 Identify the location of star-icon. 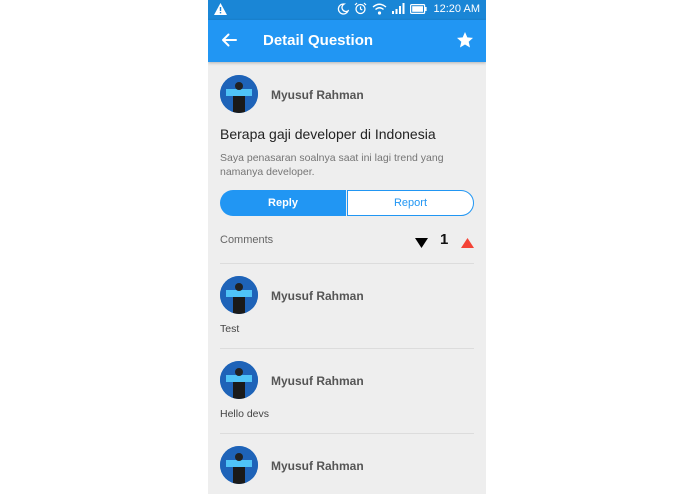
(465, 42).